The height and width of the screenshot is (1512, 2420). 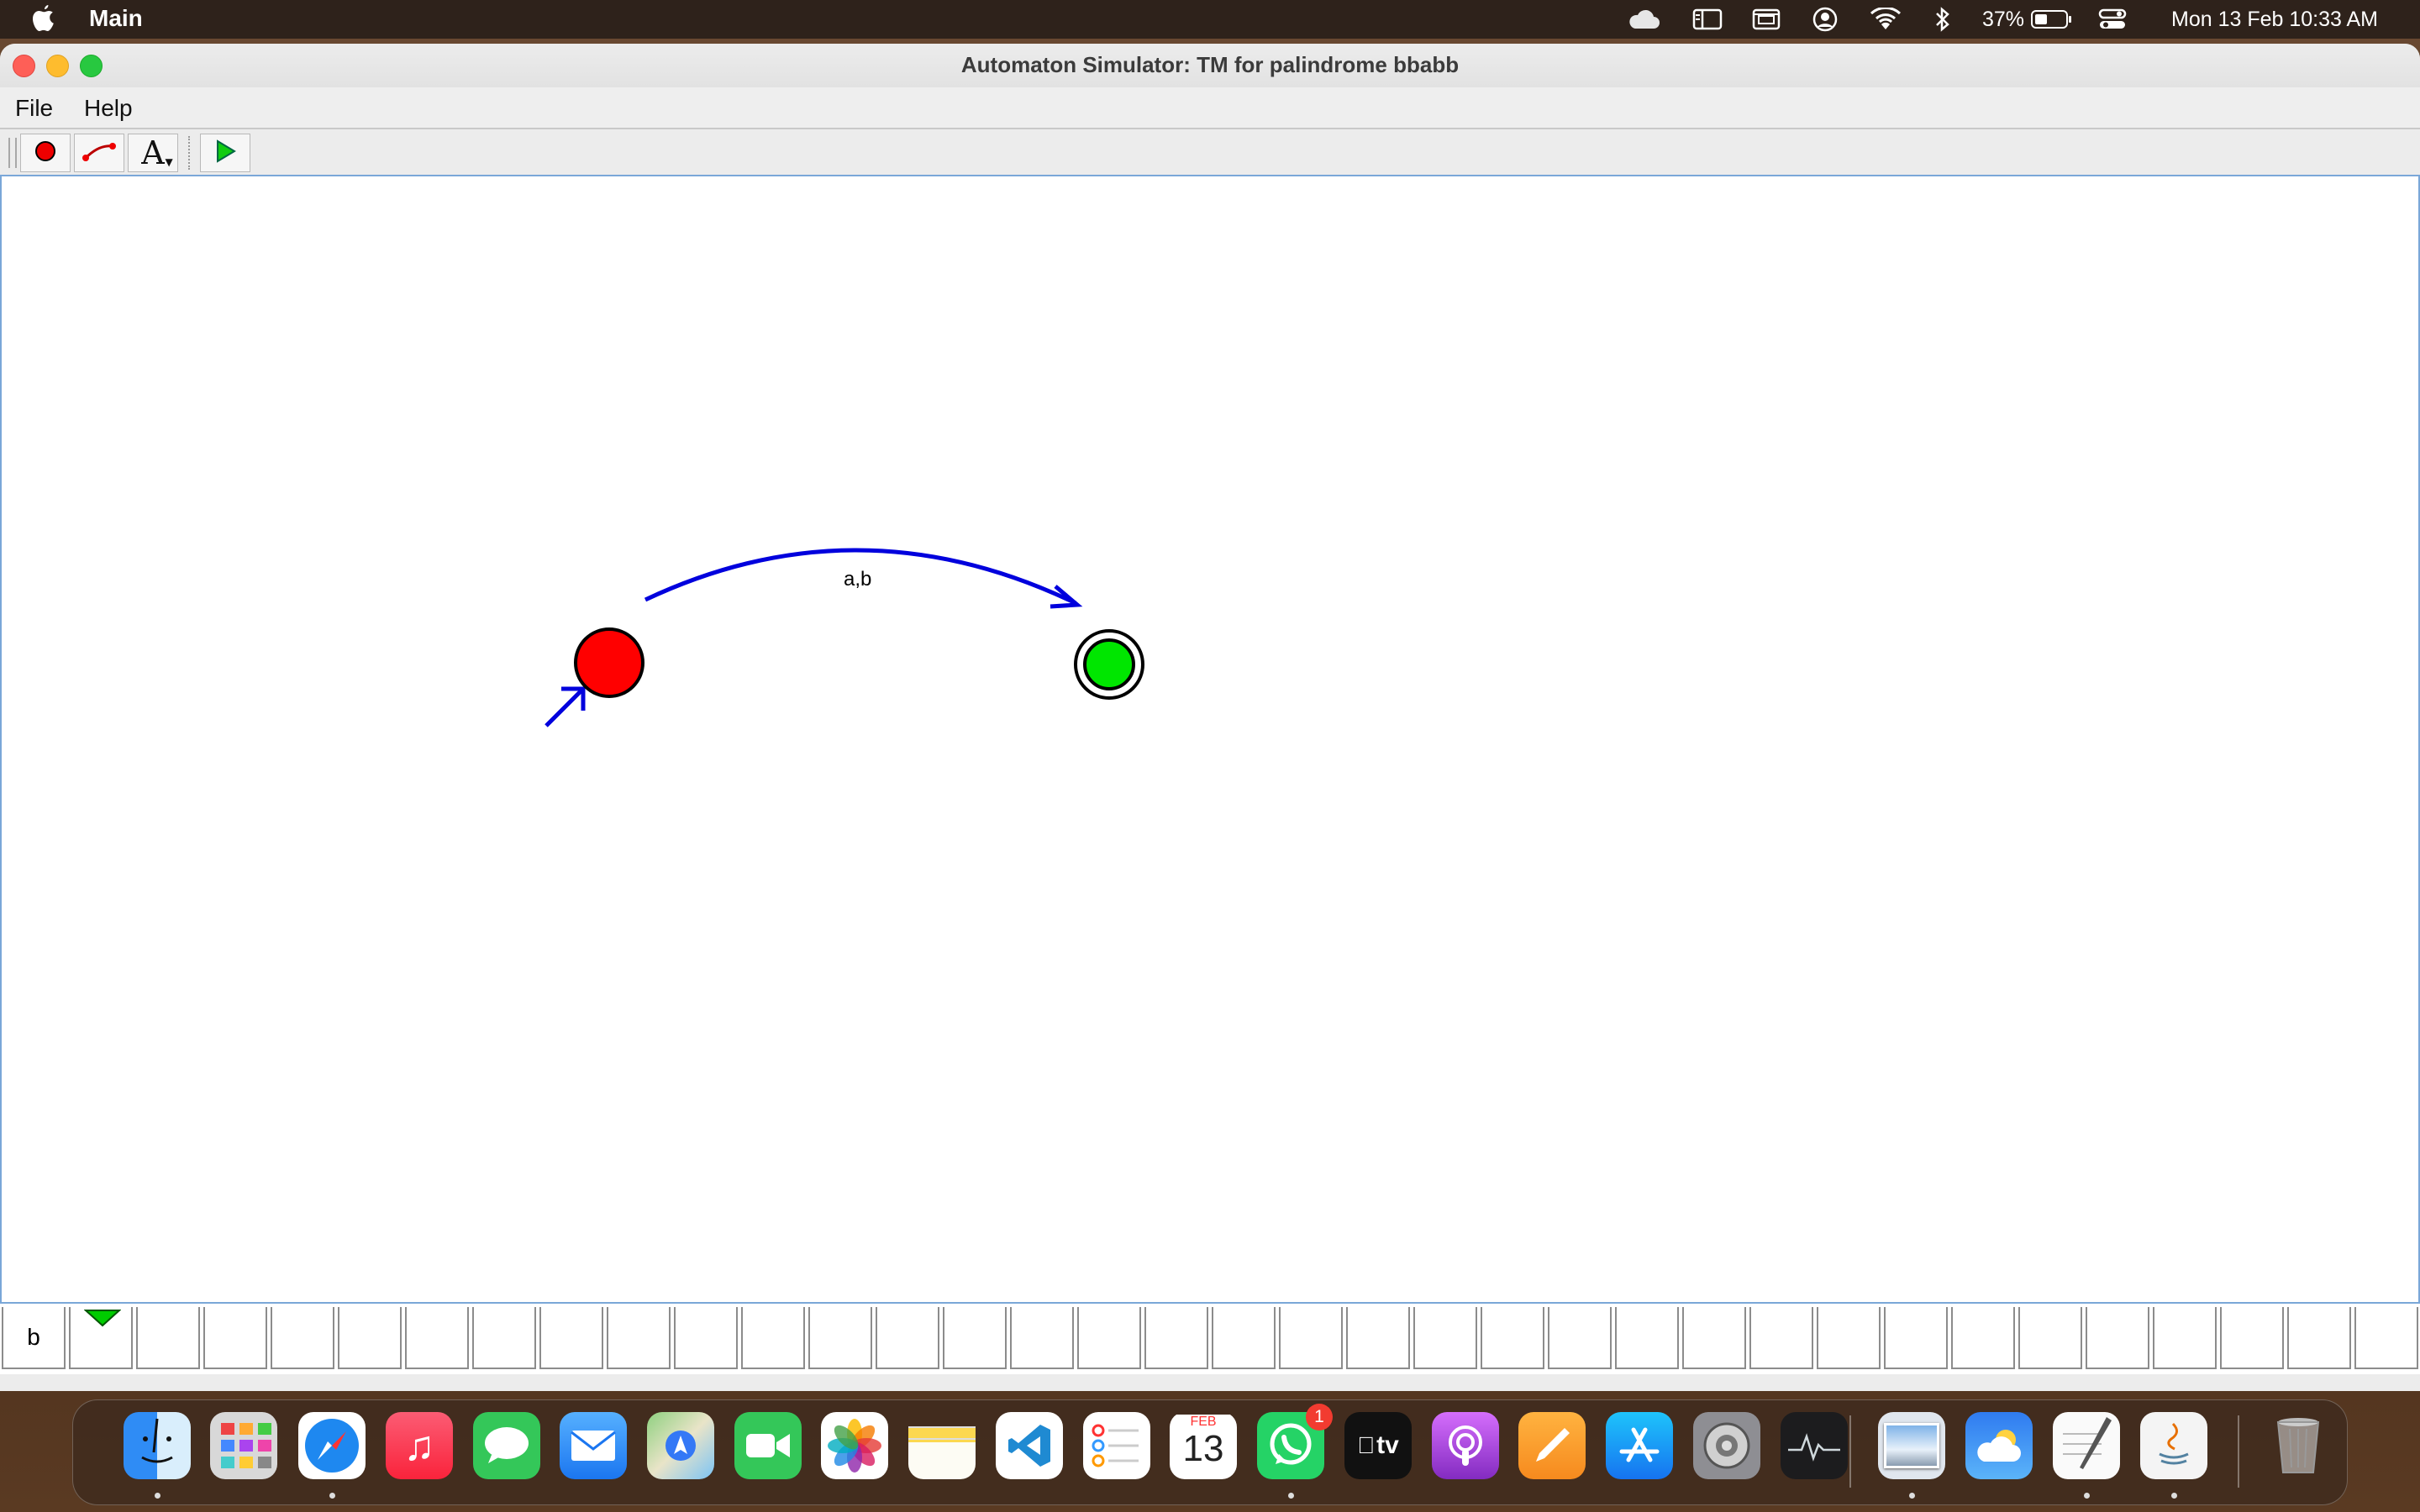 What do you see at coordinates (43, 18) in the screenshot?
I see `apple-menu-icon` at bounding box center [43, 18].